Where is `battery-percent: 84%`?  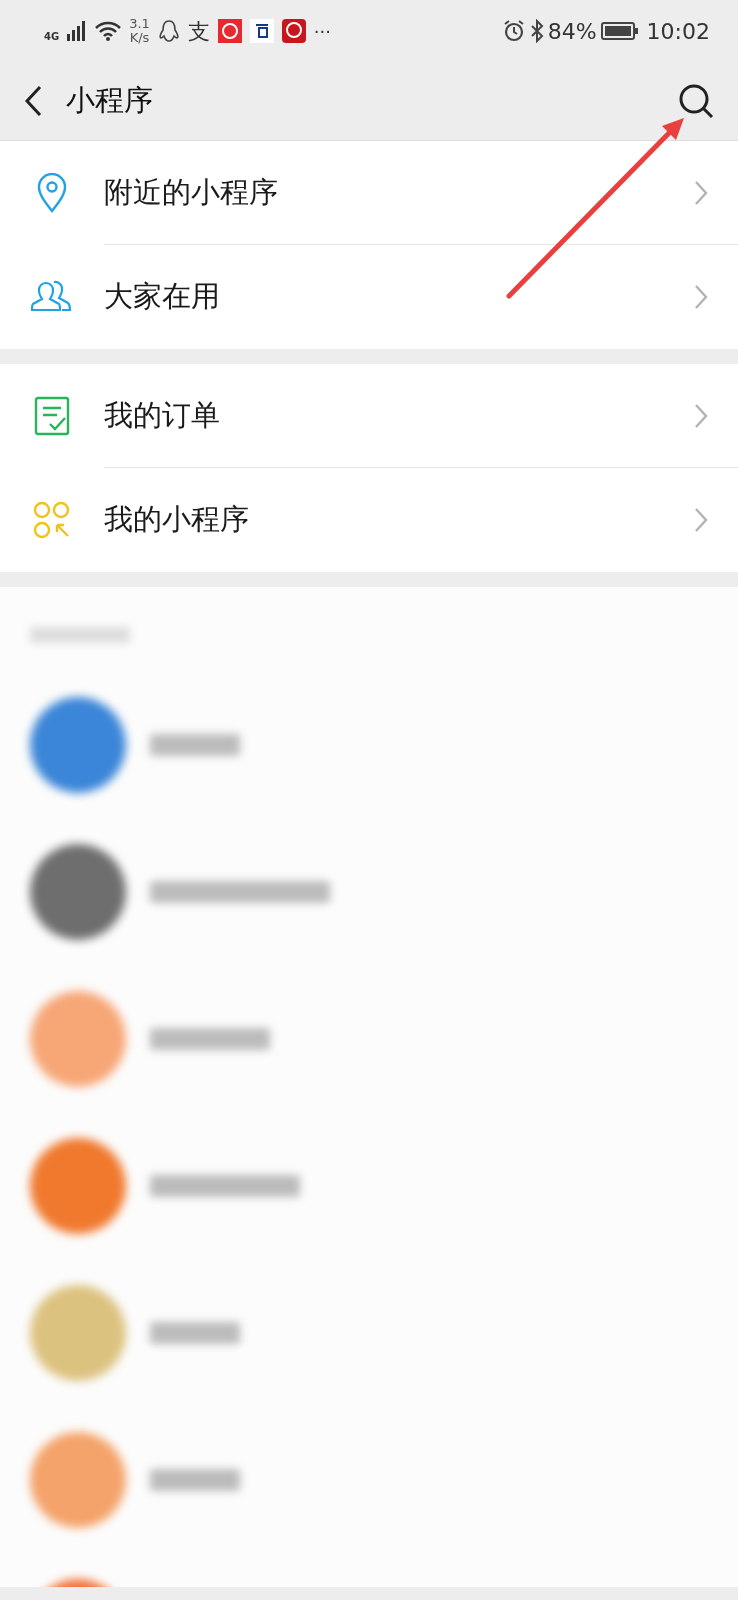
battery-percent: 84% is located at coordinates (572, 31).